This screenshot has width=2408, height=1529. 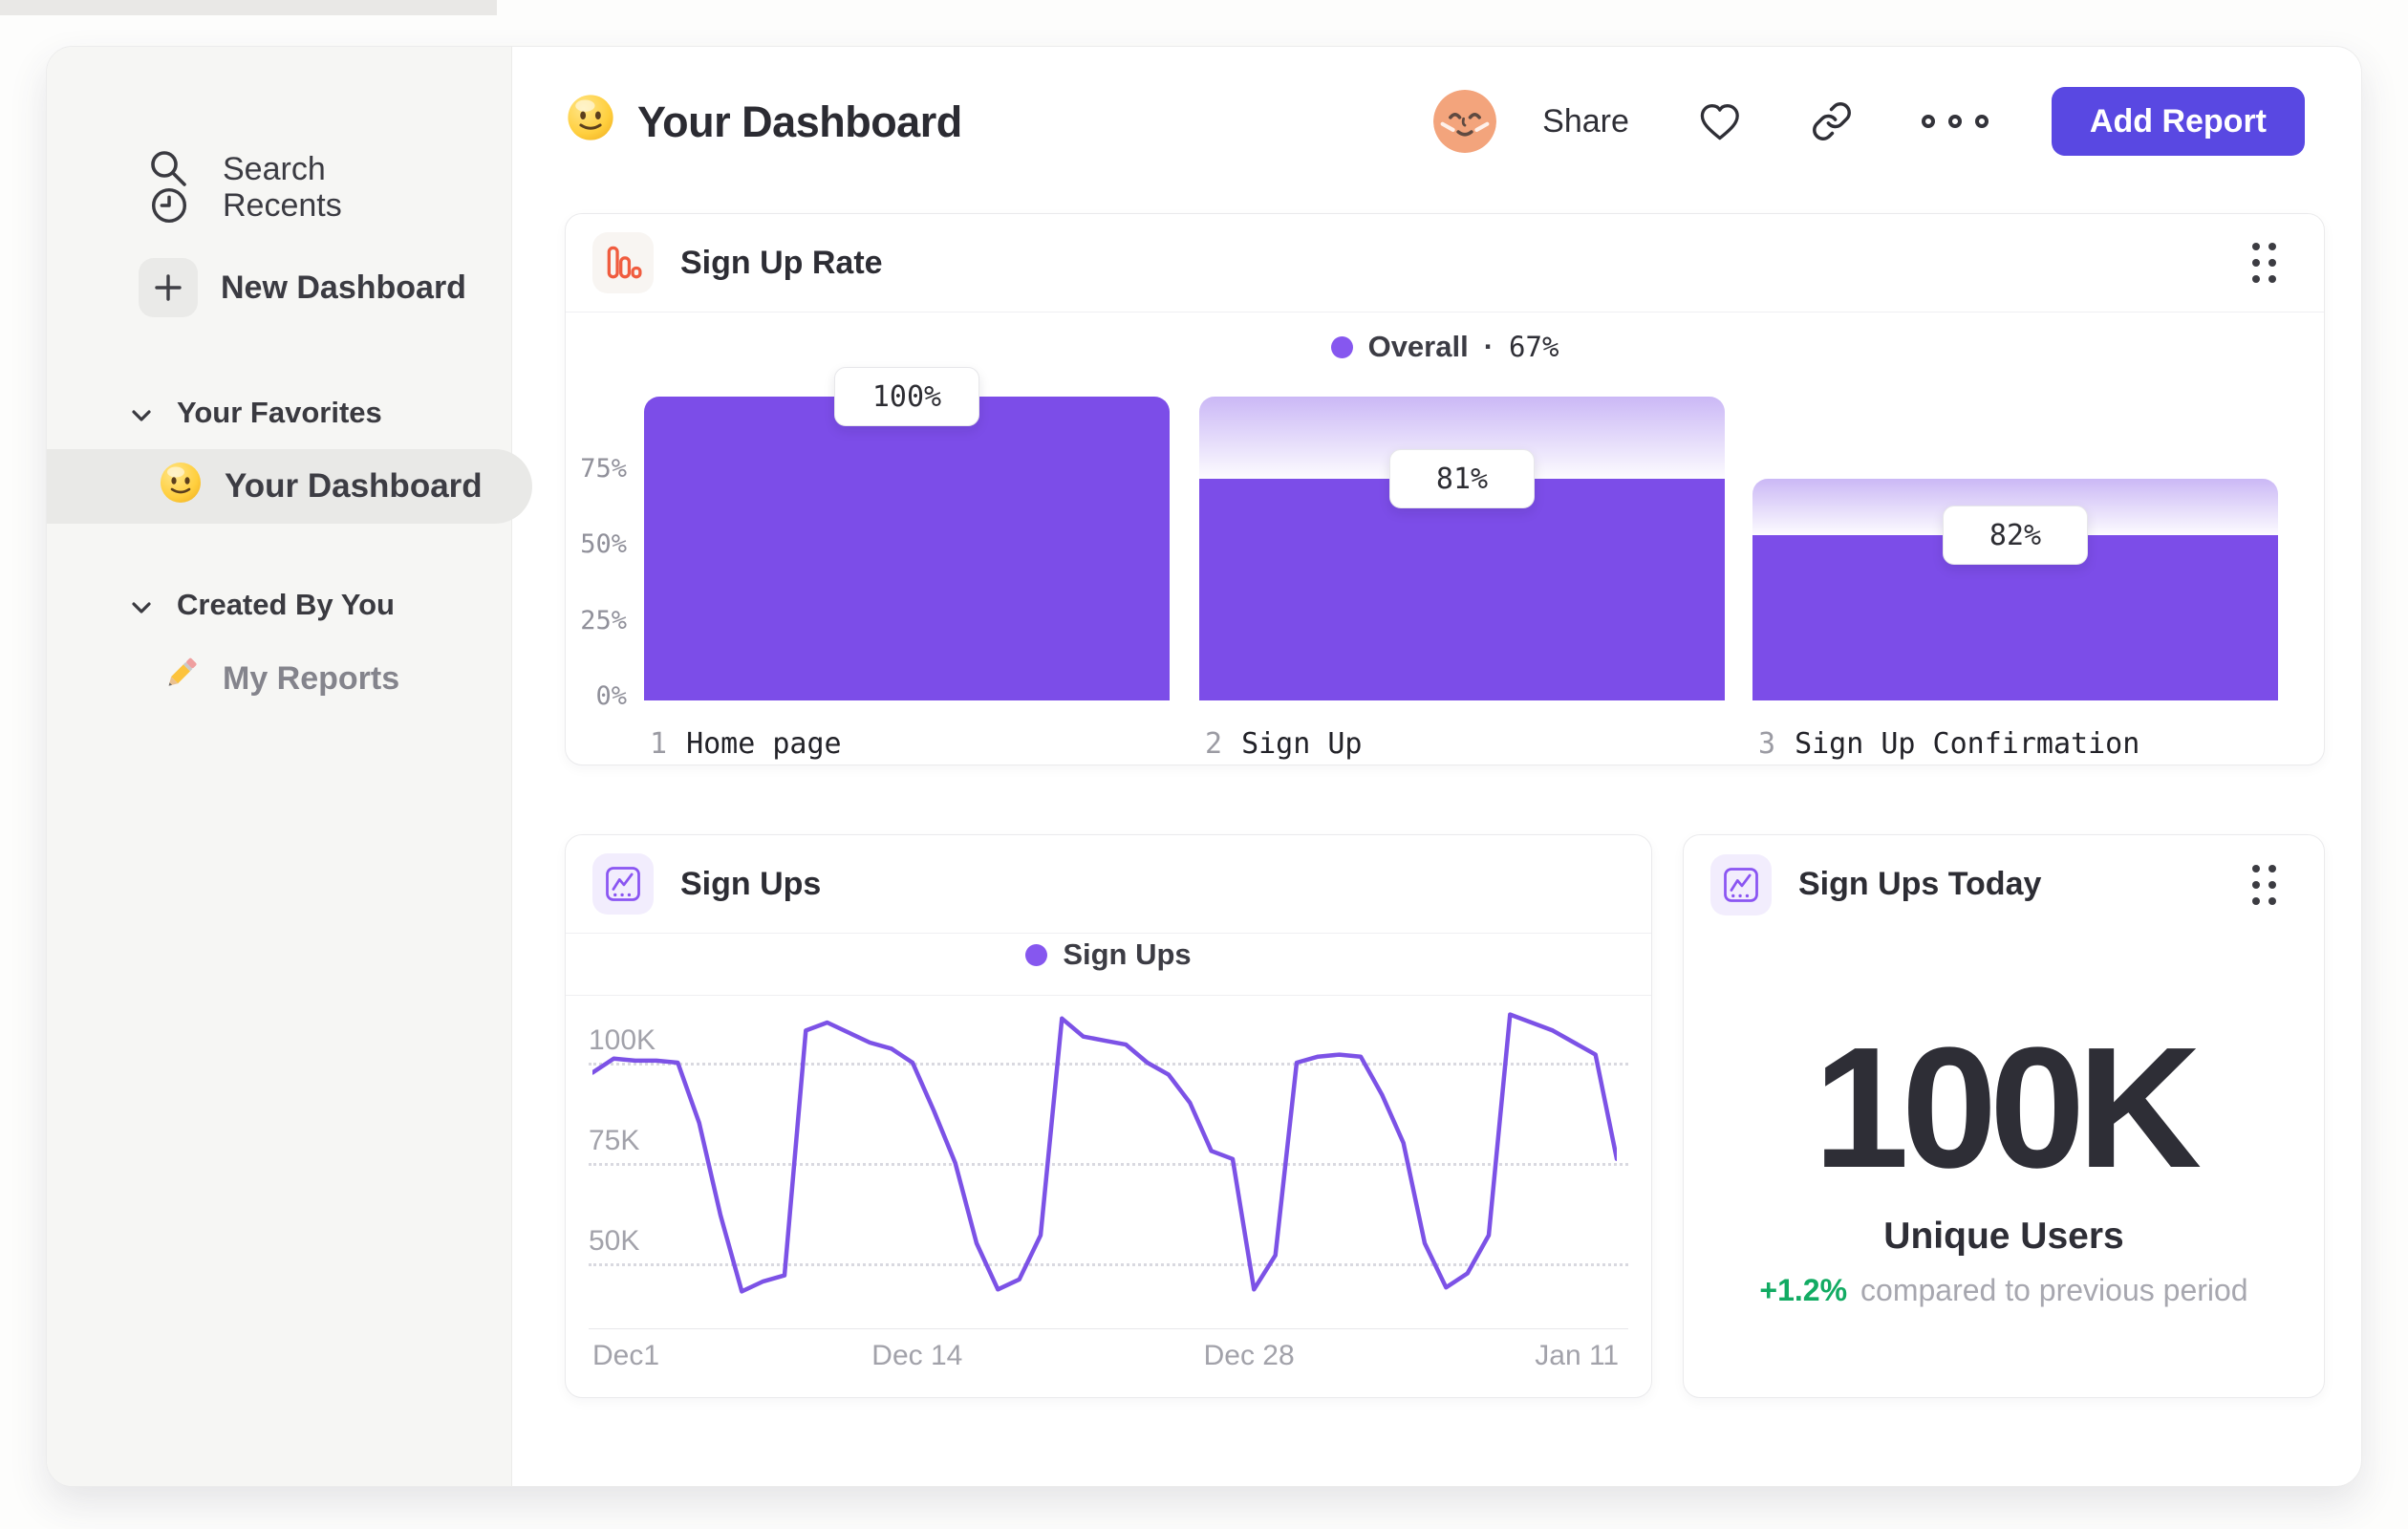 I want to click on funnel-y-tick: 75%, so click(x=604, y=468).